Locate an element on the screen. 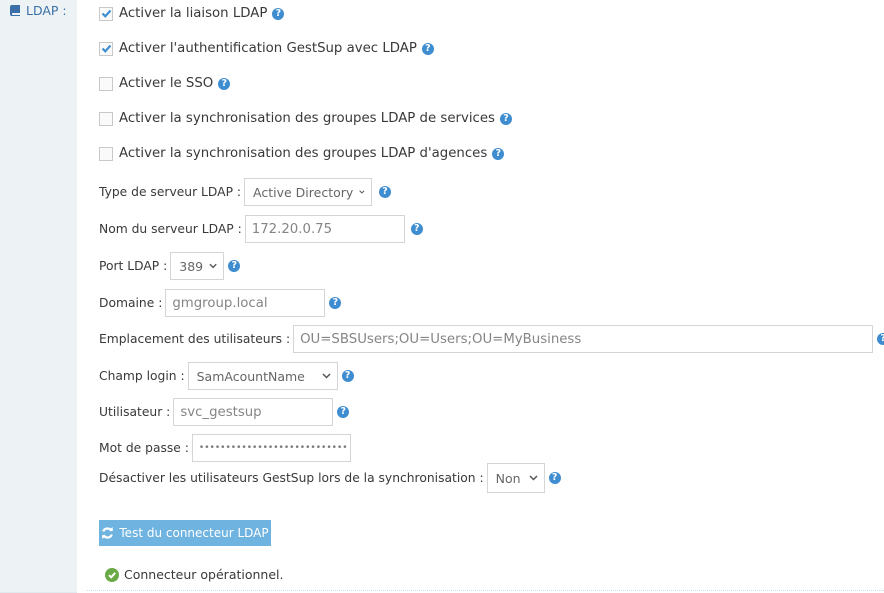 The image size is (884, 593). checkbox-row-ldap-link: Activer la liaison LDAP ? is located at coordinates (192, 13).